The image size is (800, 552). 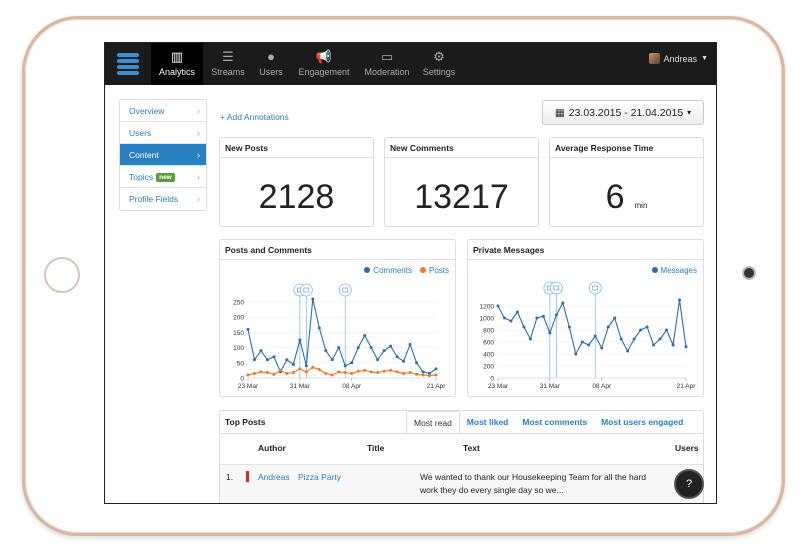 I want to click on nav-moderation: ▭ Moderation, so click(x=387, y=64).